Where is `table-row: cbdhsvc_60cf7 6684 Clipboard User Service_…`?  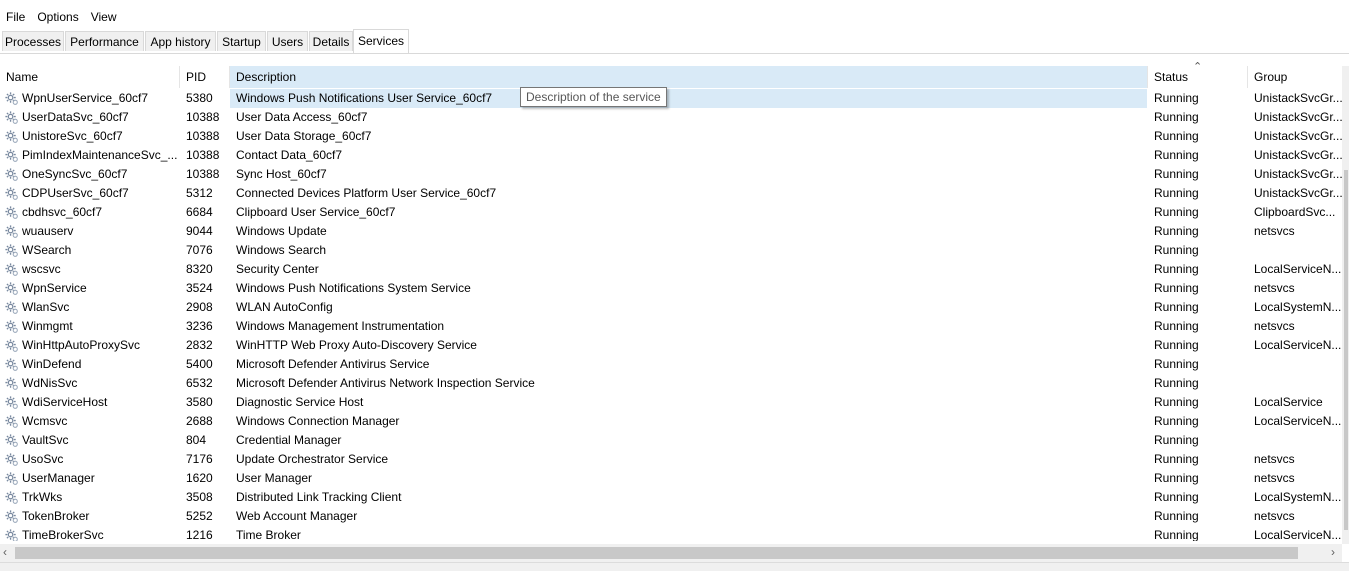
table-row: cbdhsvc_60cf7 6684 Clipboard User Service_… is located at coordinates (671, 212).